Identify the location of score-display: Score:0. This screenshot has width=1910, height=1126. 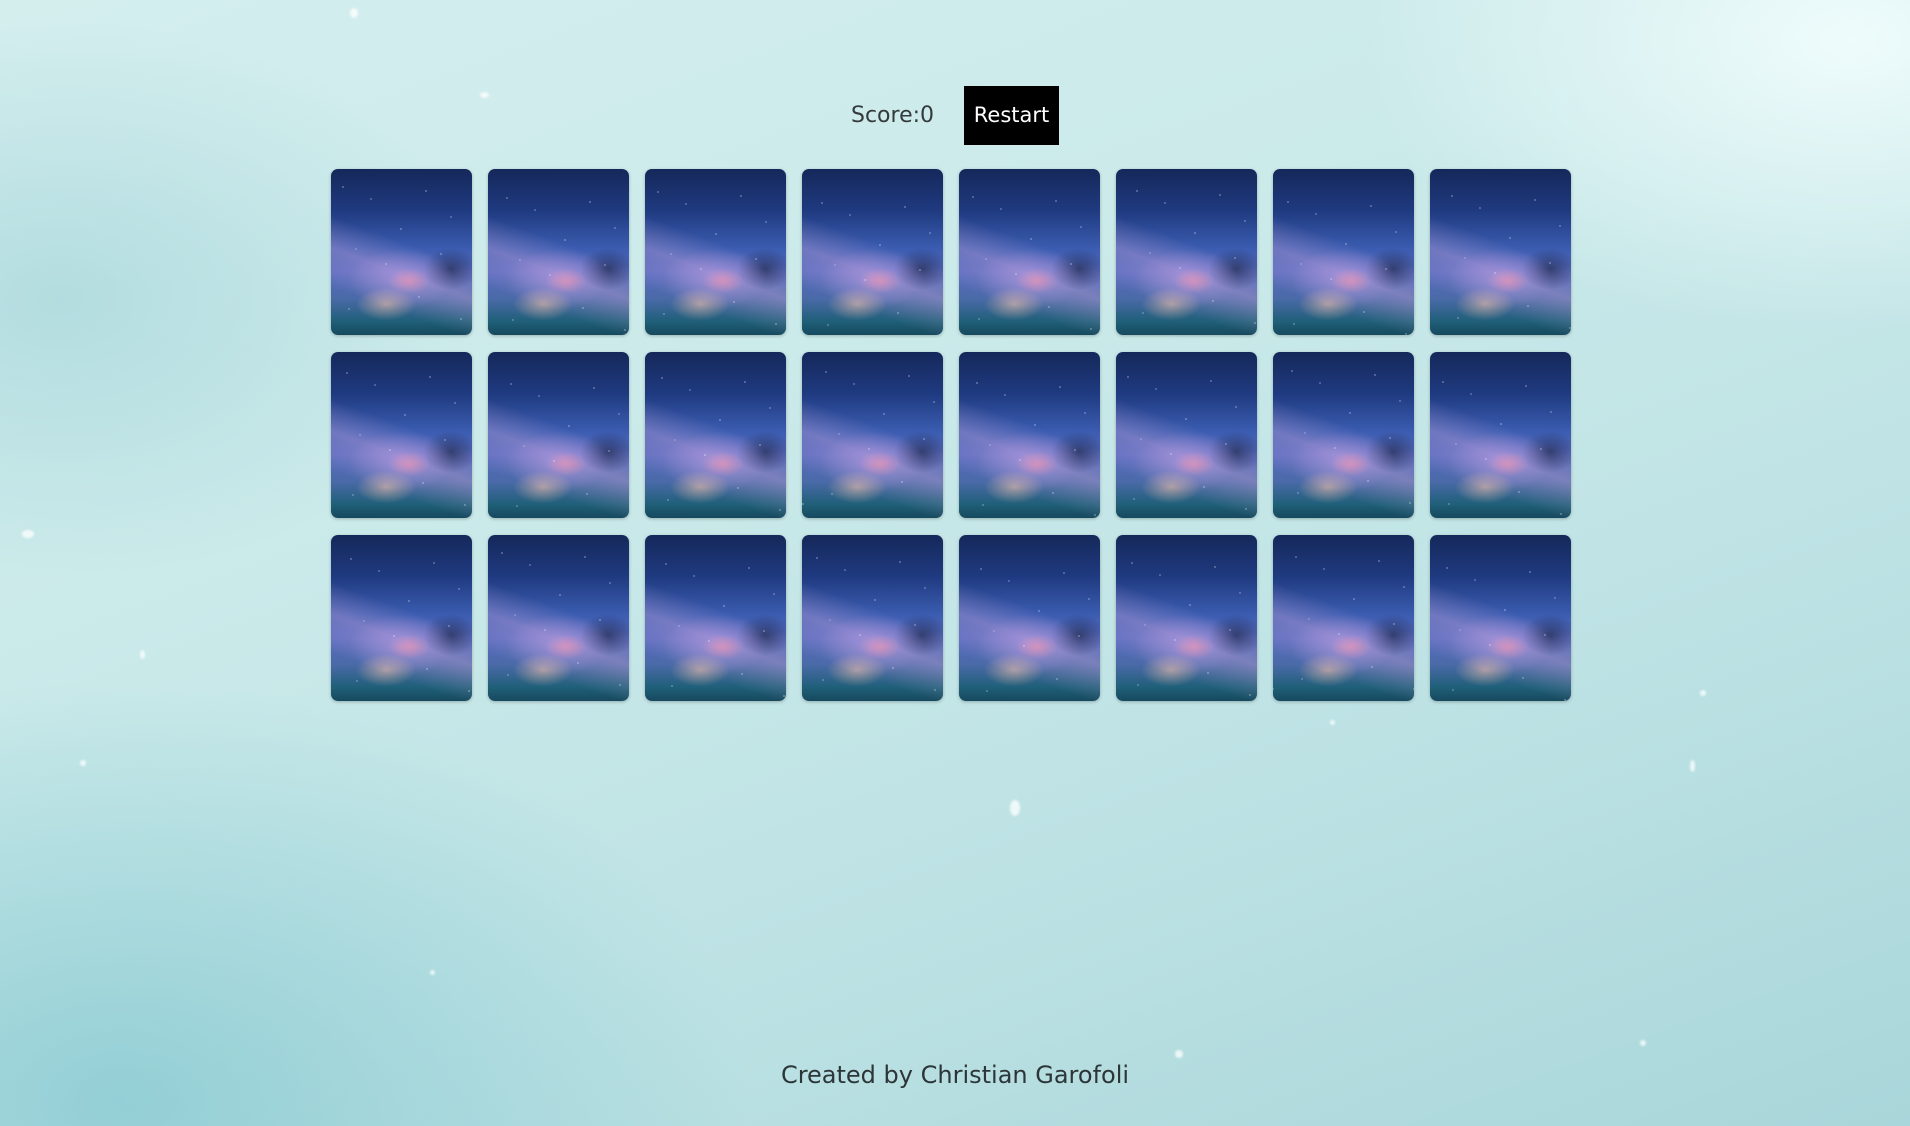
(892, 115).